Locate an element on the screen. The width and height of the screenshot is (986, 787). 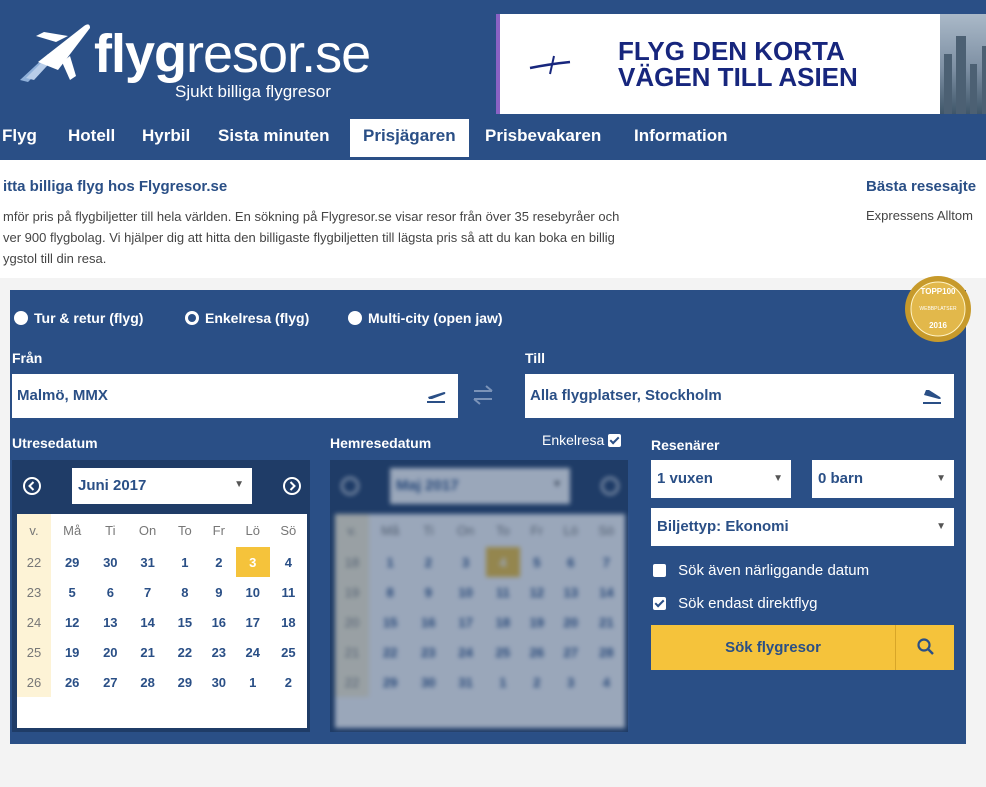
ad-line-2: VÄGEN TILL ASIEN is located at coordinates (738, 77).